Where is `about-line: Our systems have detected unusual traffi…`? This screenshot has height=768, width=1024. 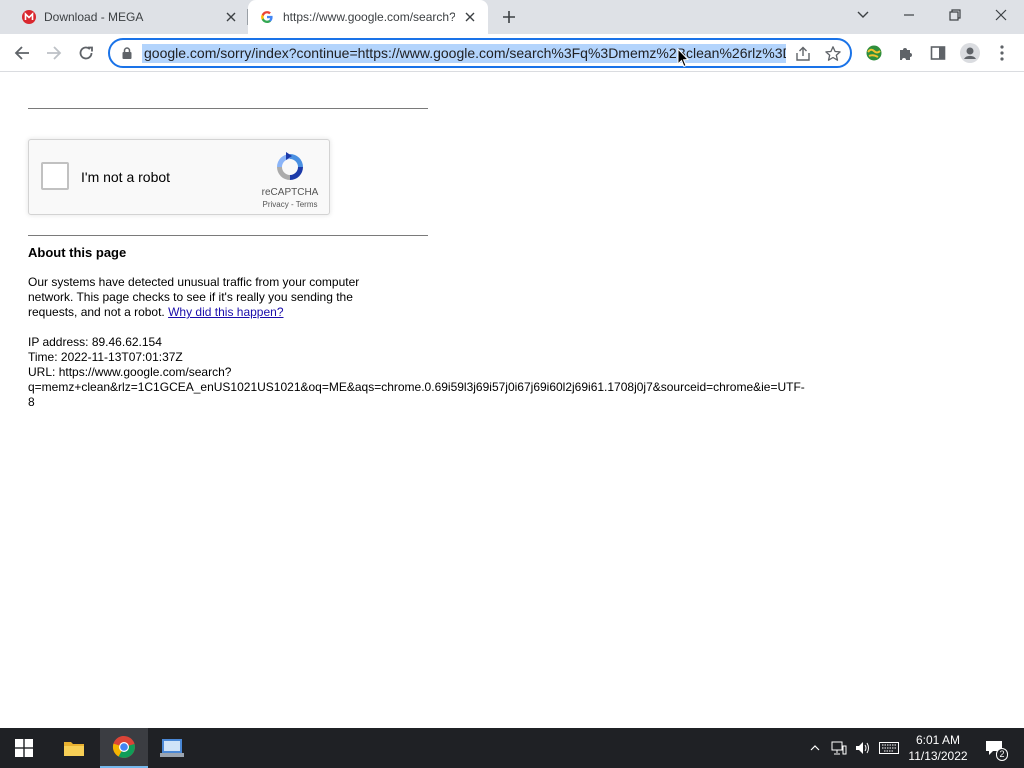 about-line: Our systems have detected unusual traffi… is located at coordinates (194, 282).